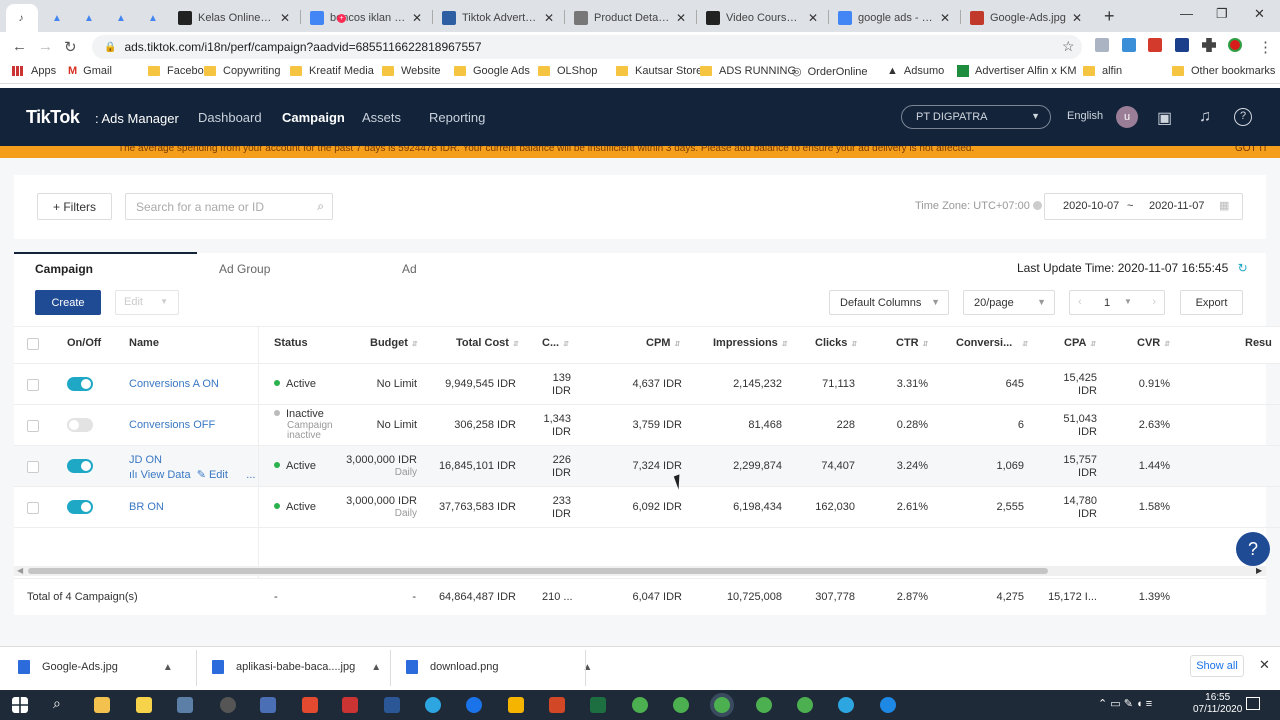 Image resolution: width=1280 pixels, height=720 pixels. What do you see at coordinates (1109, 16) in the screenshot?
I see `new-tab-button: +` at bounding box center [1109, 16].